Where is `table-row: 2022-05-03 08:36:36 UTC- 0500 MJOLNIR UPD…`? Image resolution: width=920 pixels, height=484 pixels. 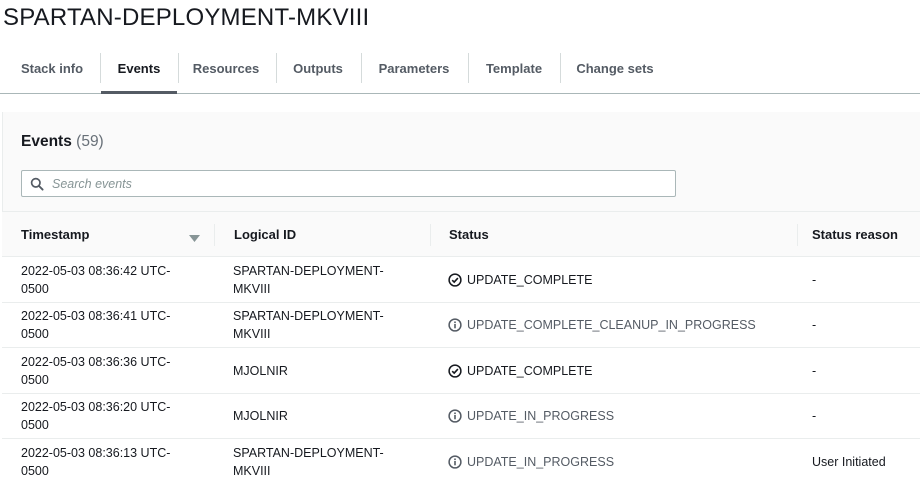
table-row: 2022-05-03 08:36:36 UTC- 0500 MJOLNIR UPD… is located at coordinates (461, 371).